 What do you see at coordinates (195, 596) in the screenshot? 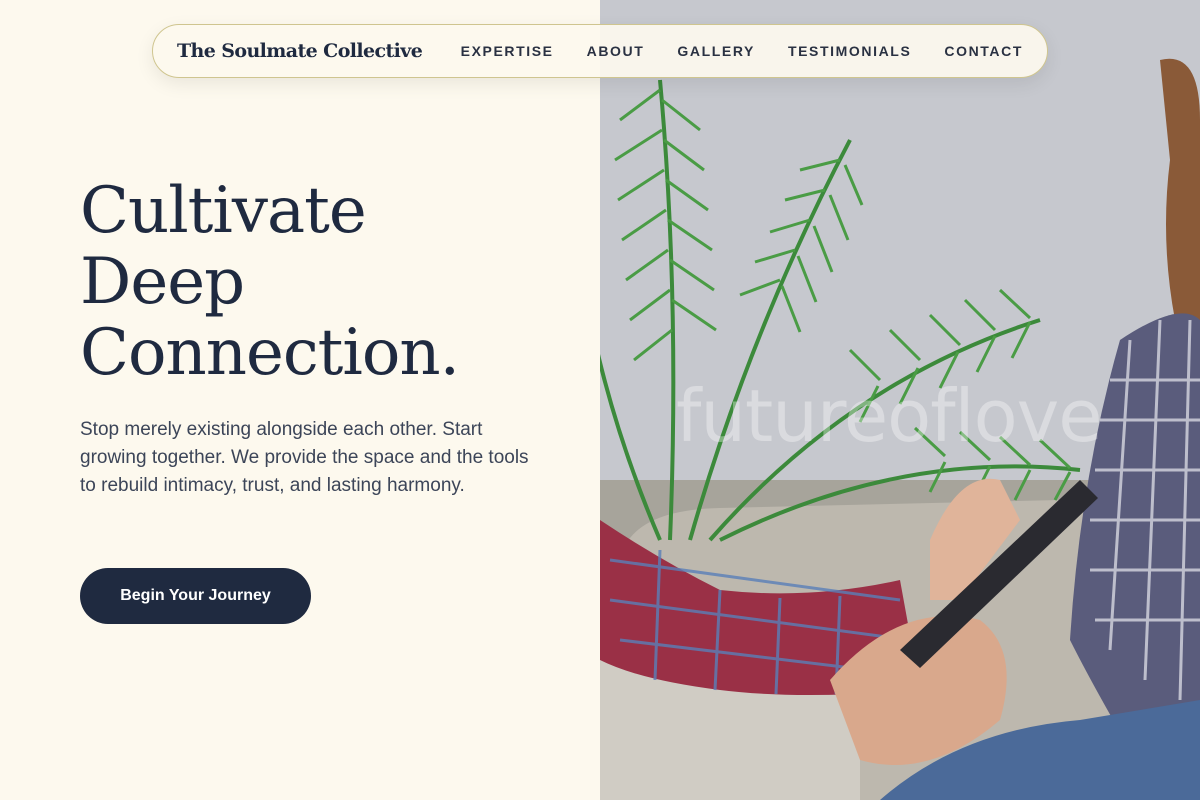
I see `begin-journey-button: Begin Your Journey` at bounding box center [195, 596].